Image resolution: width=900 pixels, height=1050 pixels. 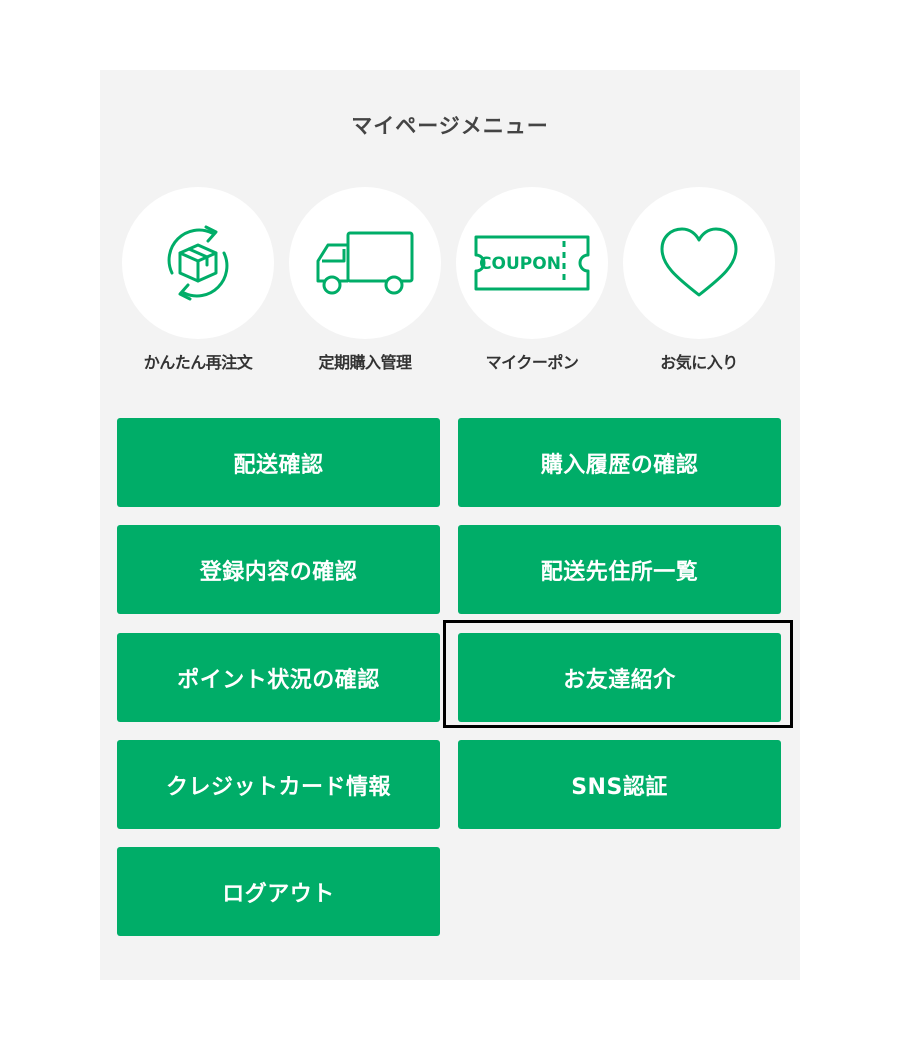 I want to click on coupon-icon: COUPON, so click(x=532, y=263).